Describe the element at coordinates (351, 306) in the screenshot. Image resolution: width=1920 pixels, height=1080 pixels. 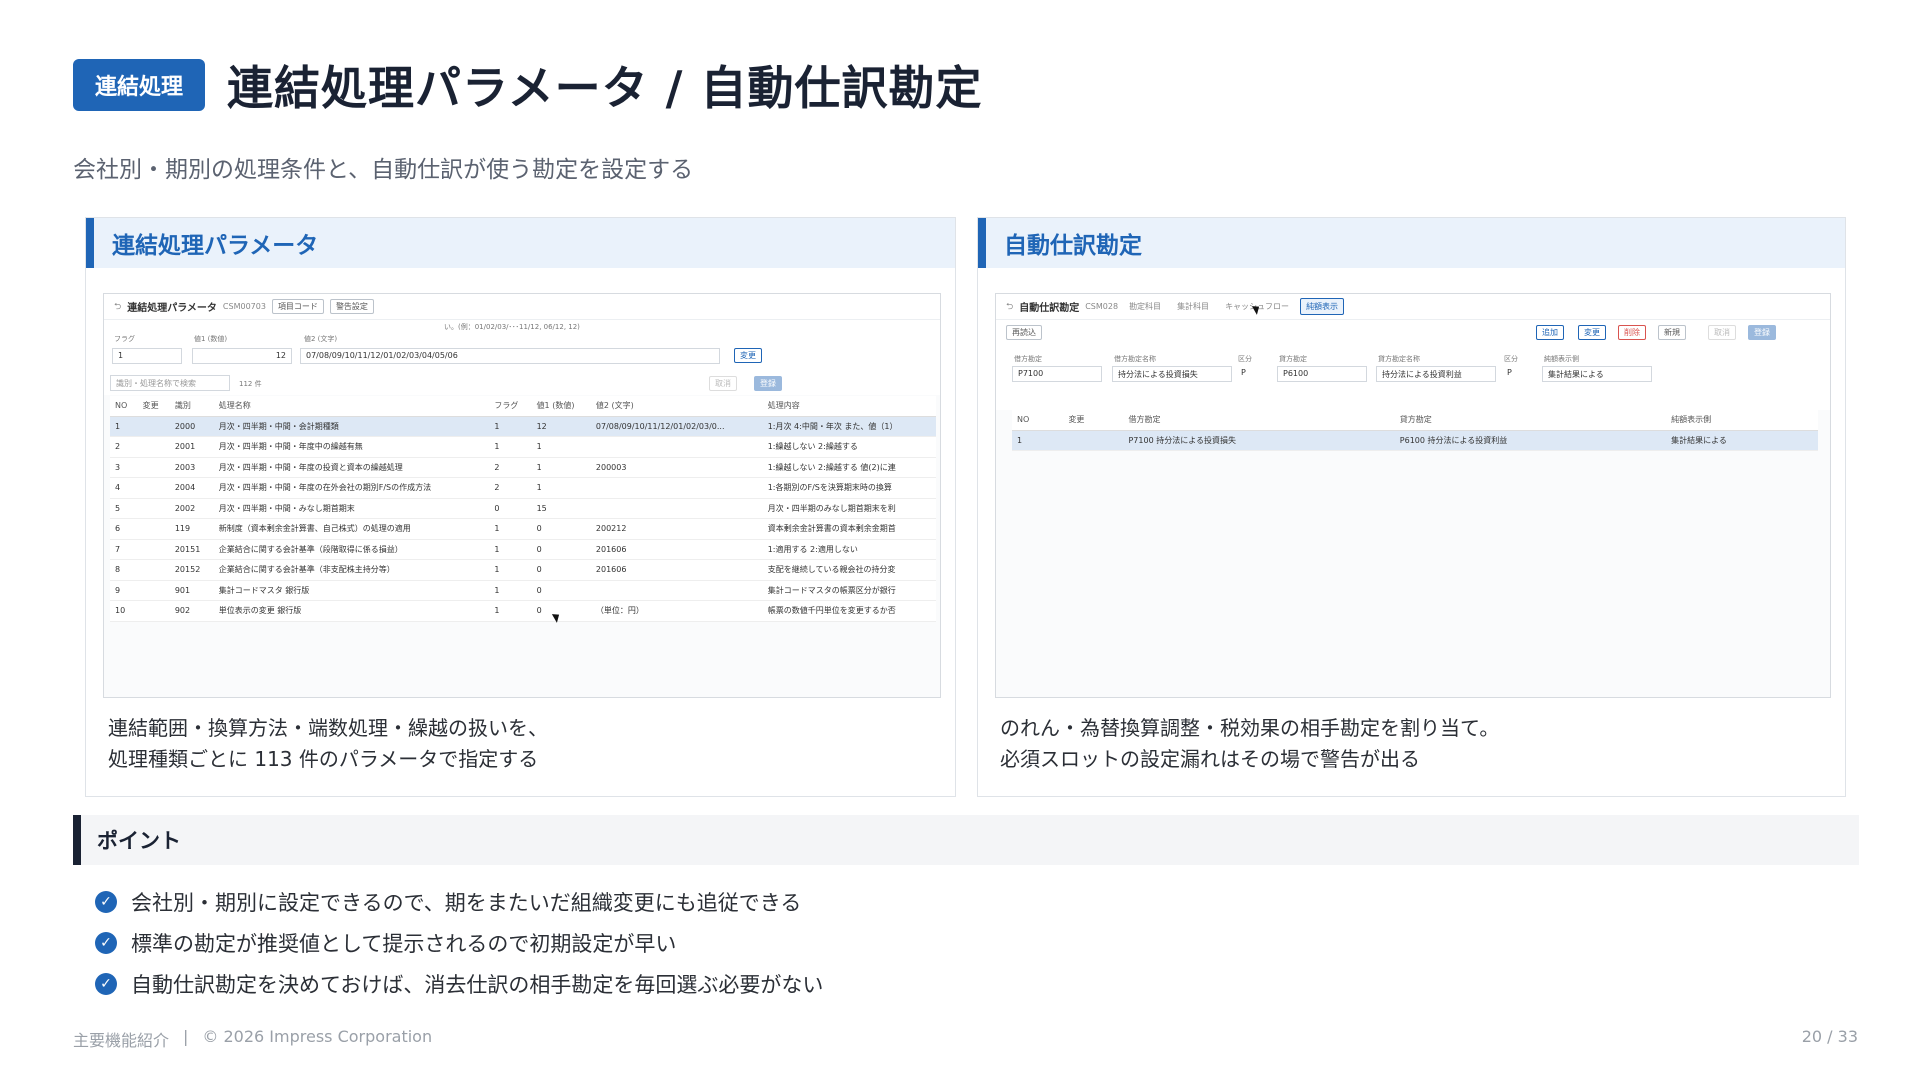
I see `warning-settings-button: 警告設定` at that location.